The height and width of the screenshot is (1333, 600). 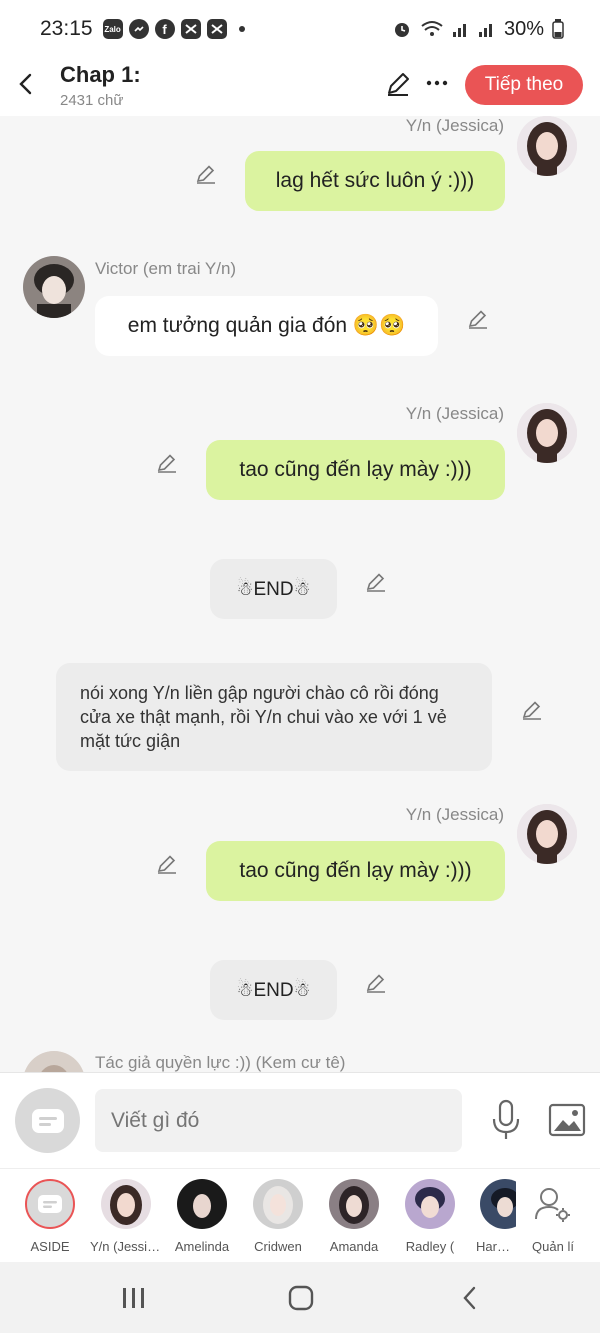 What do you see at coordinates (375, 181) in the screenshot?
I see `message-bubble: lag hết sức luôn ý :)))` at bounding box center [375, 181].